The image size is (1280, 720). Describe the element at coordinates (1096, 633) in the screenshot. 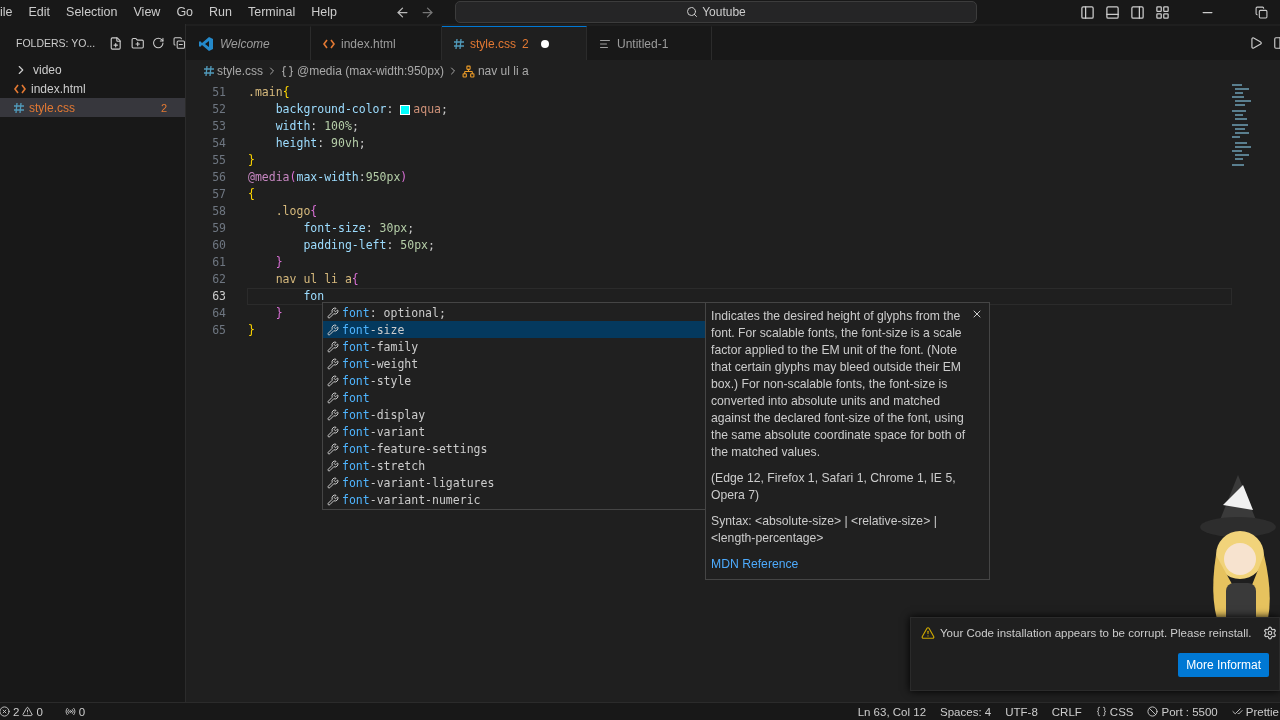

I see `notification-message: Your Code installation appears to be corrupt. Please reinstall.` at that location.